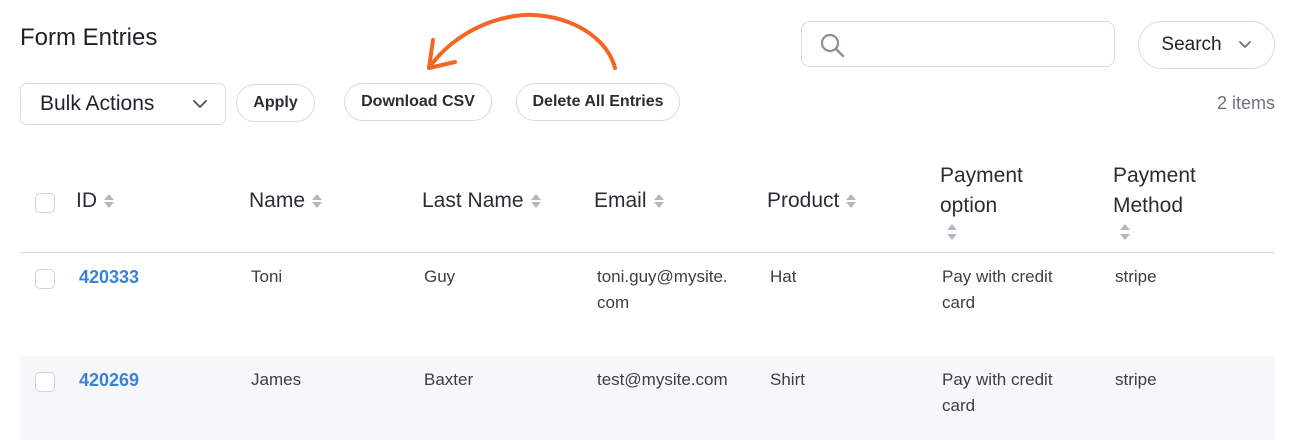 The width and height of the screenshot is (1300, 440). Describe the element at coordinates (620, 200) in the screenshot. I see `column-label: Email` at that location.